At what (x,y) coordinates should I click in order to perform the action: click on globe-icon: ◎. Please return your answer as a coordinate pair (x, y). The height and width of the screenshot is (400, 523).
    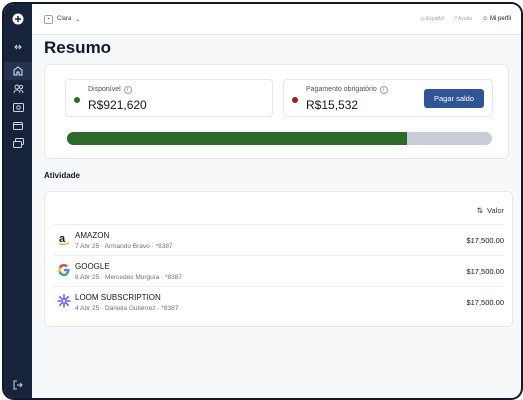
    Looking at the image, I should click on (422, 19).